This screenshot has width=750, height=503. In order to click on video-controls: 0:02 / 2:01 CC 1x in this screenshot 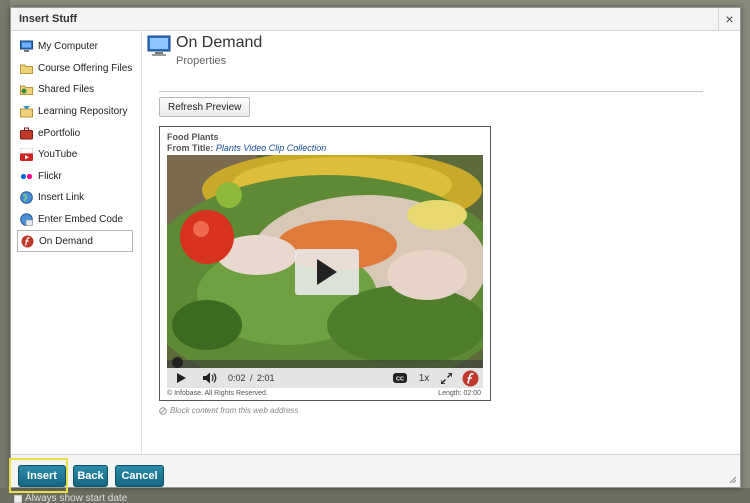, I will do `click(325, 378)`.